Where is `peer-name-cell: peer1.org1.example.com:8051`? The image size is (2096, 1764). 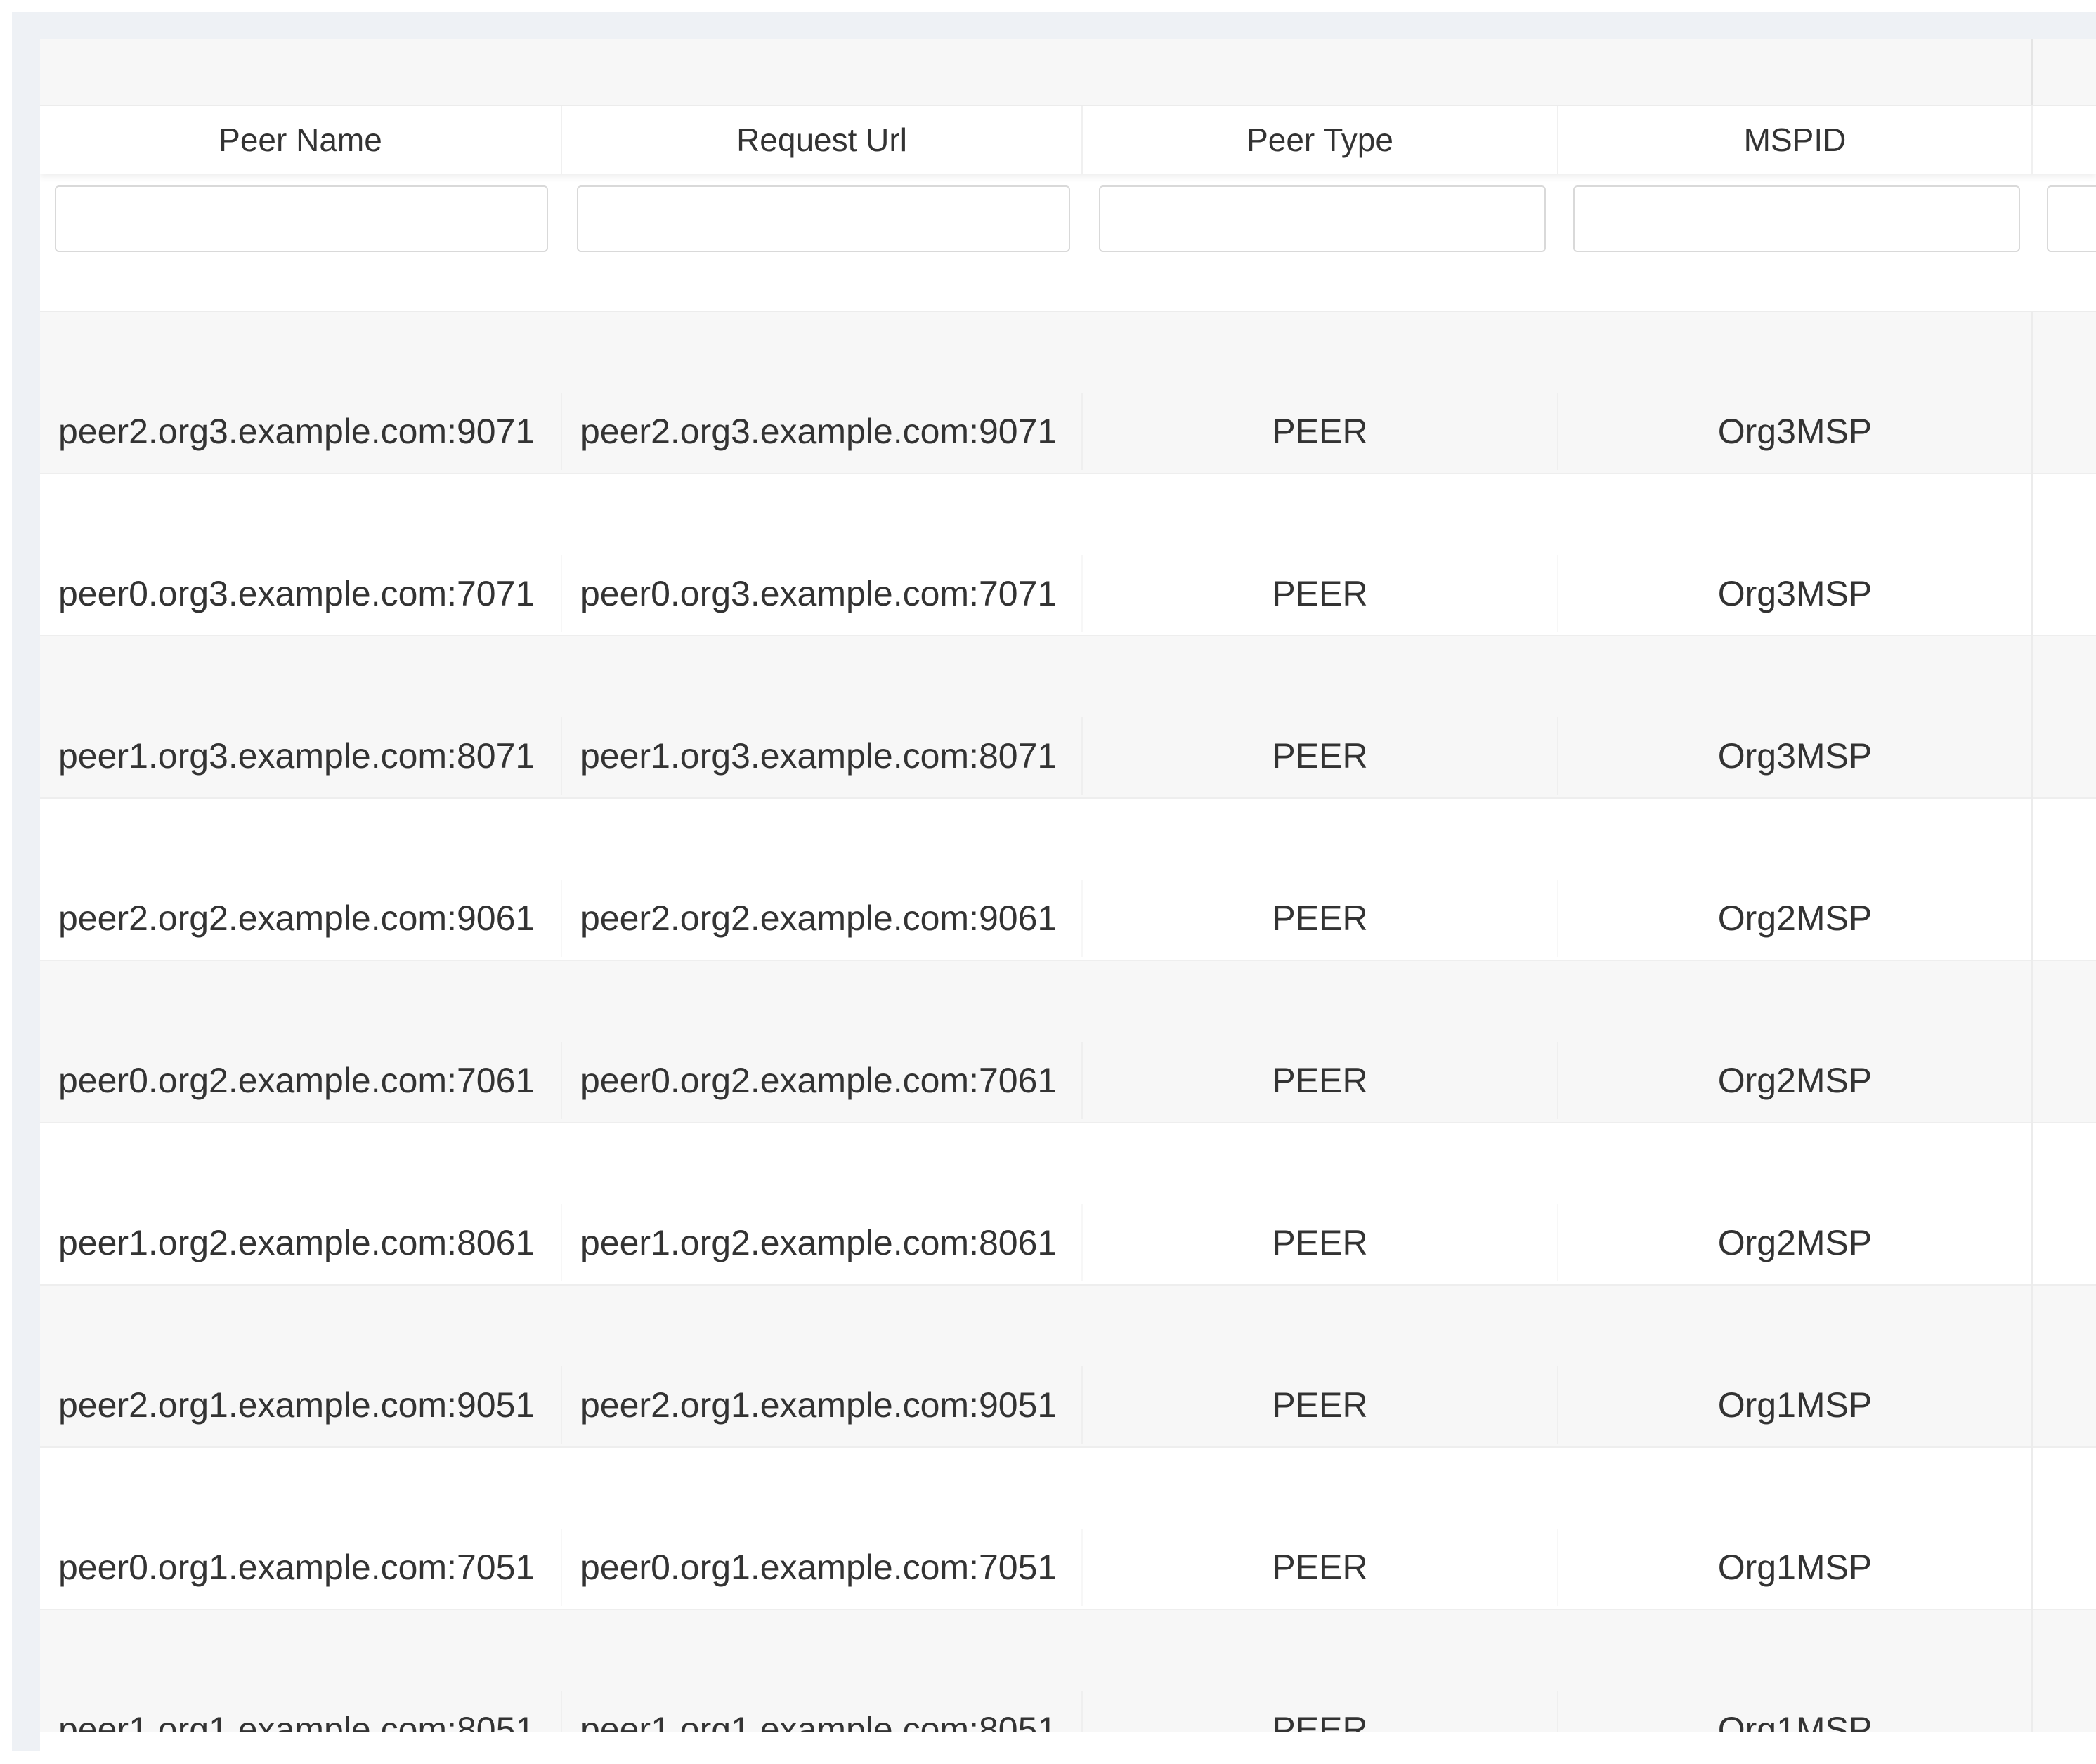 peer-name-cell: peer1.org1.example.com:8051 is located at coordinates (301, 1711).